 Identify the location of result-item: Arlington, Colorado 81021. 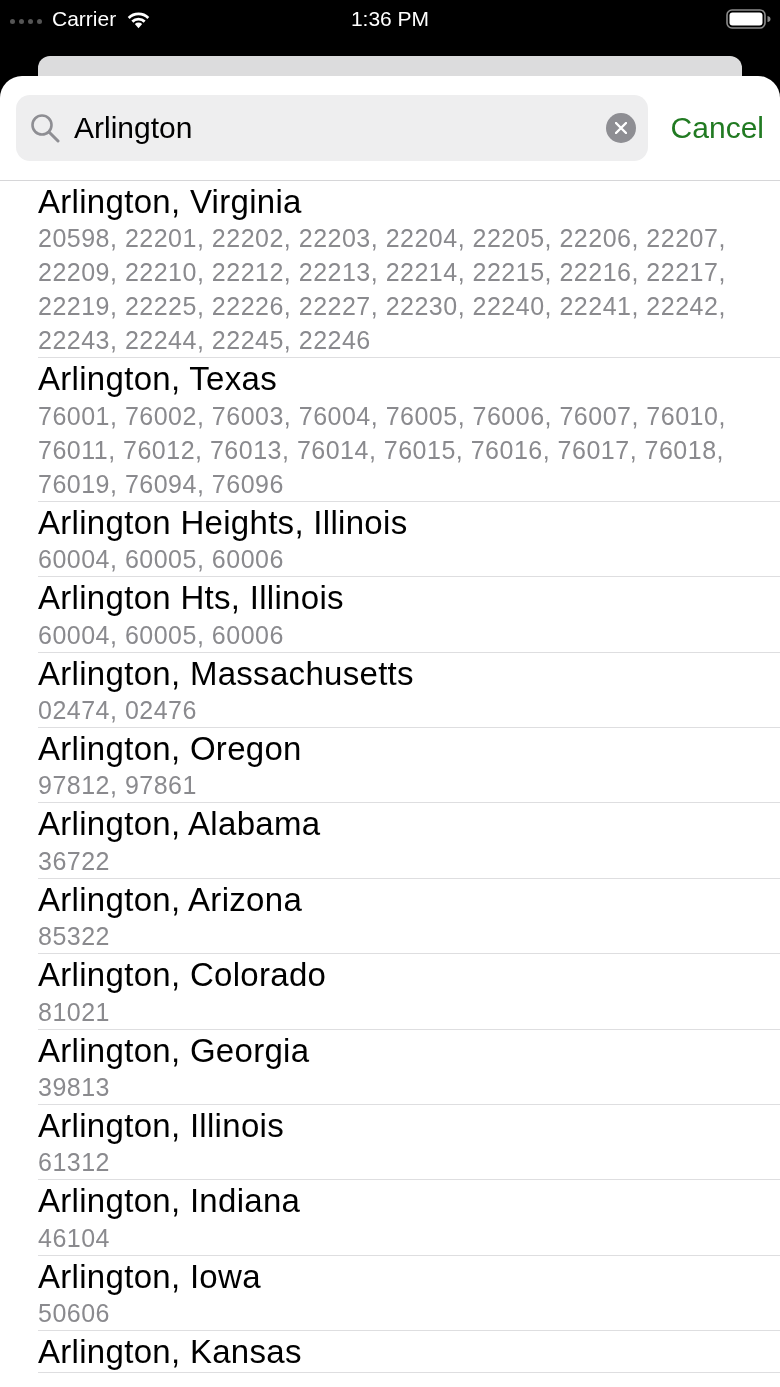
(409, 992).